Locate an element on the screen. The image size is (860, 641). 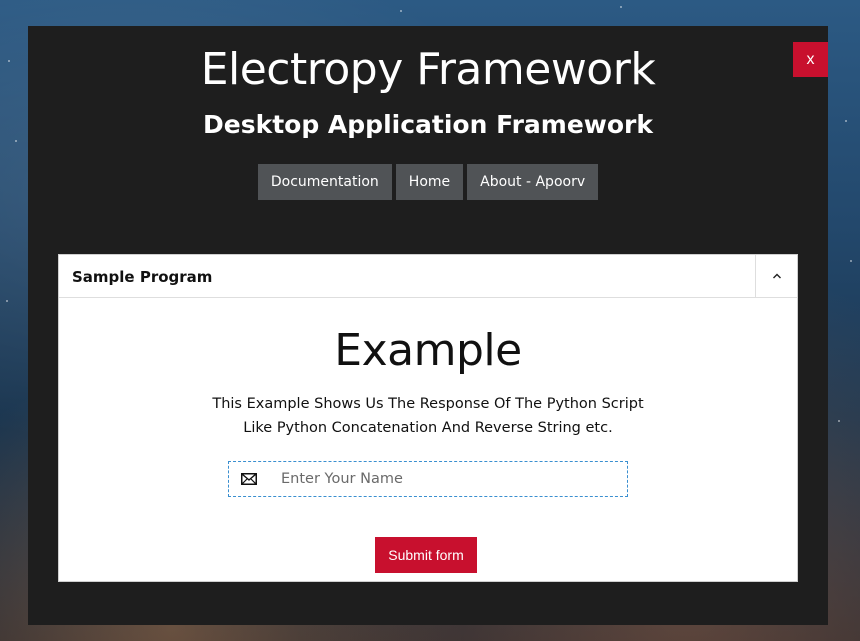
name-input-group is located at coordinates (428, 479).